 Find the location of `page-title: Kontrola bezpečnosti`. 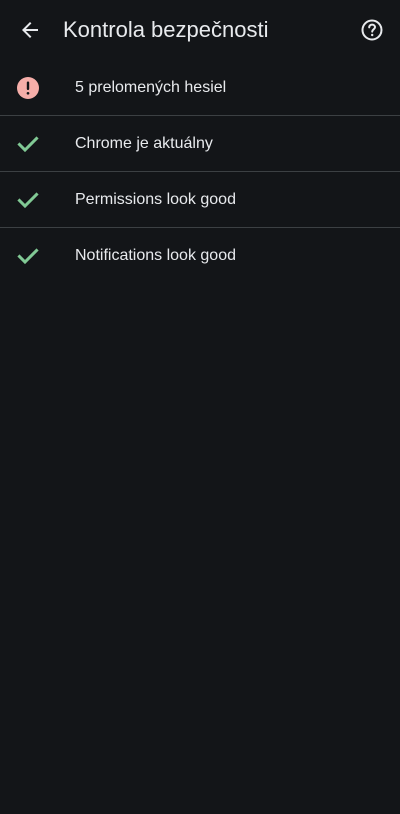

page-title: Kontrola bezpečnosti is located at coordinates (166, 29).